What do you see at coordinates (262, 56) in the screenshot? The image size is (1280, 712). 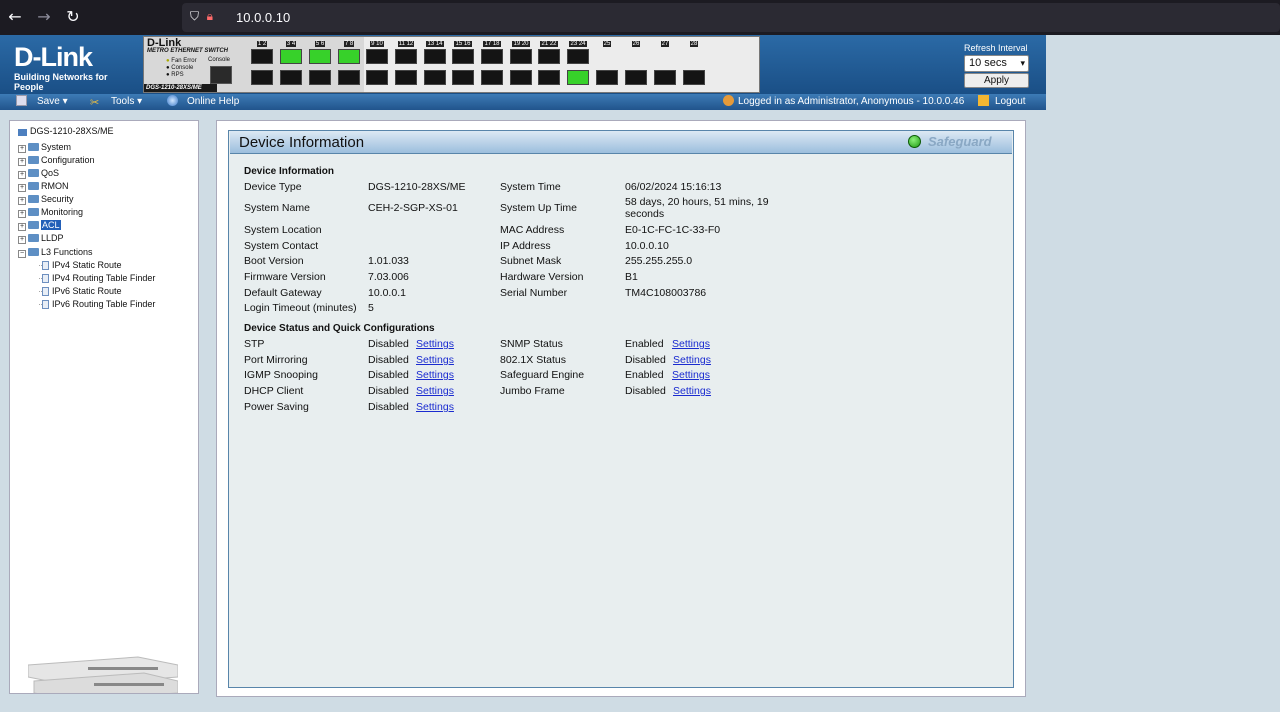 I see `port-1-icon` at bounding box center [262, 56].